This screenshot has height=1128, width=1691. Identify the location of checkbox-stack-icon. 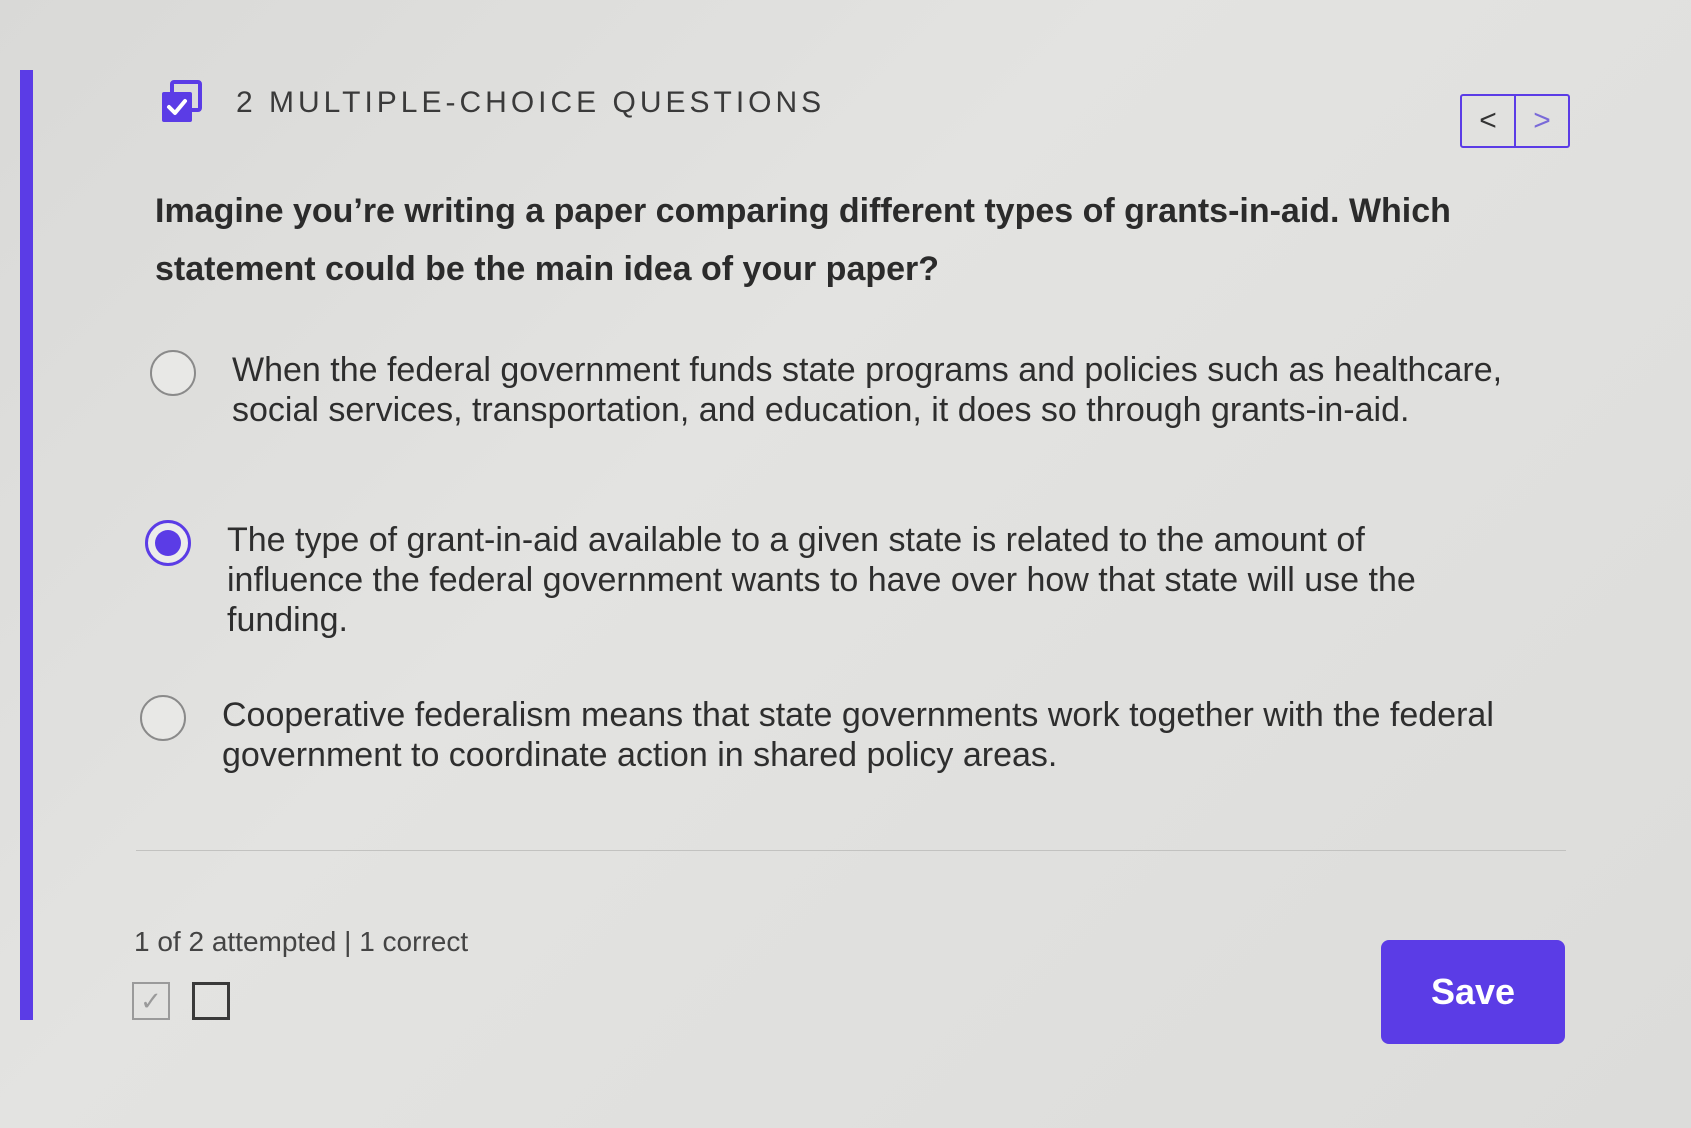
(182, 101).